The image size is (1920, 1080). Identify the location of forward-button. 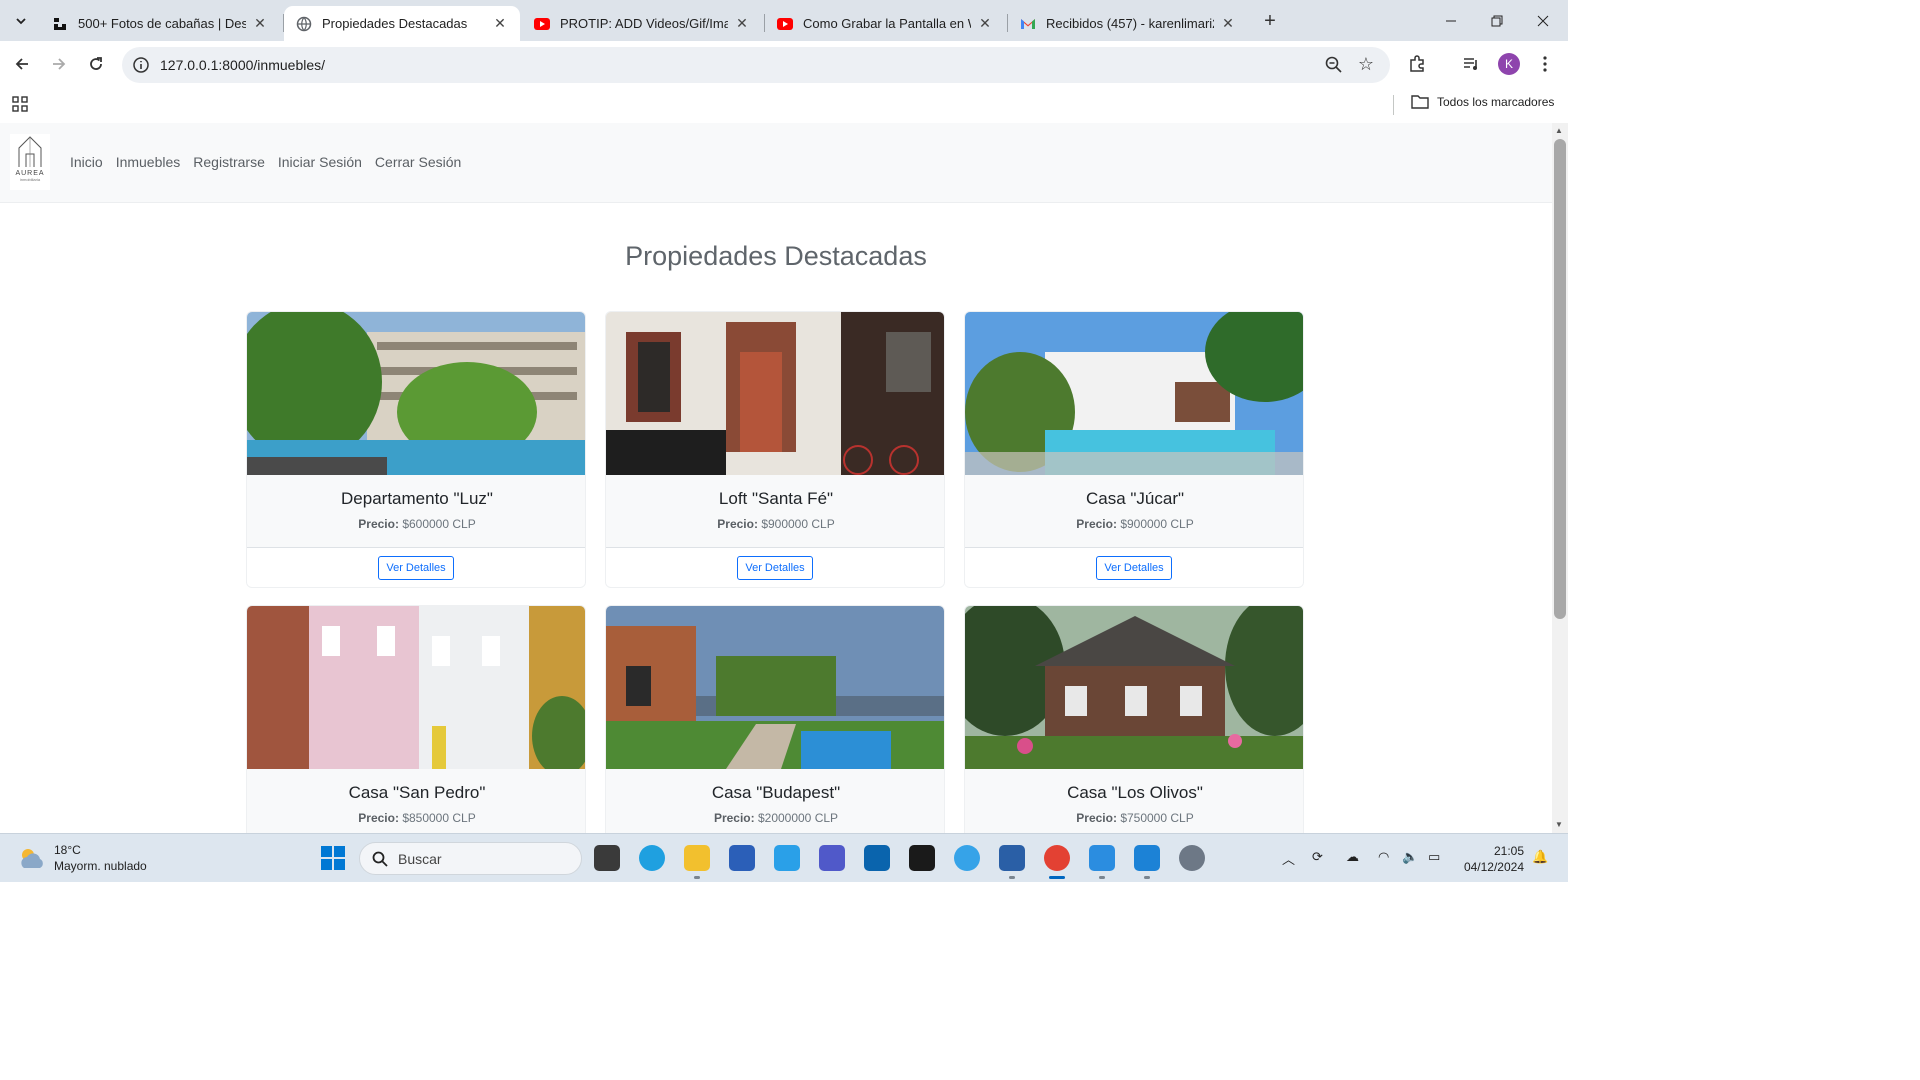
(59, 64).